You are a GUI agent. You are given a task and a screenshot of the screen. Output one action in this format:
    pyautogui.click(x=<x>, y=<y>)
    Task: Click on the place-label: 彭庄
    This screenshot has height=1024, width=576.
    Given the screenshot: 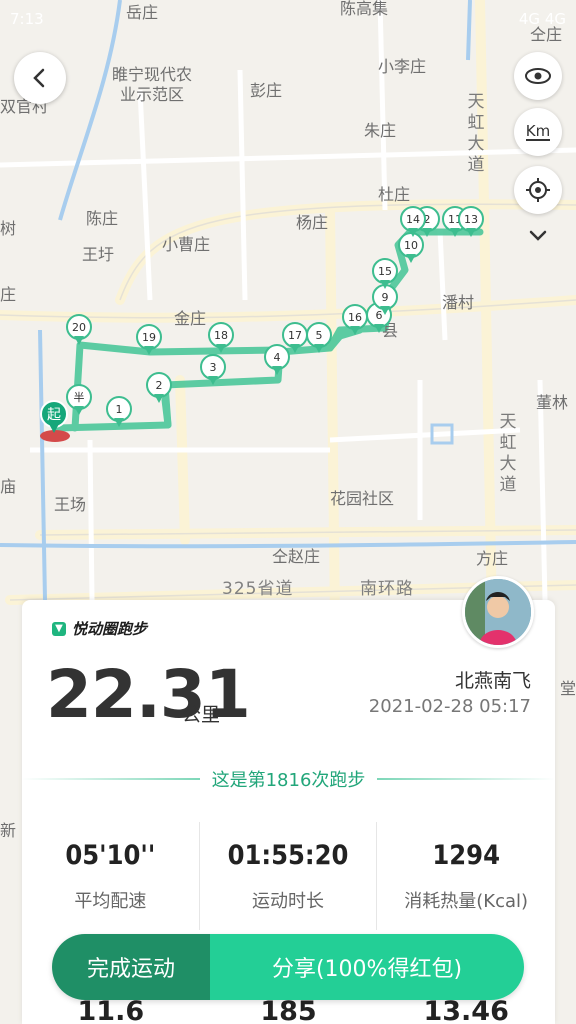 What is the action you would take?
    pyautogui.click(x=266, y=90)
    